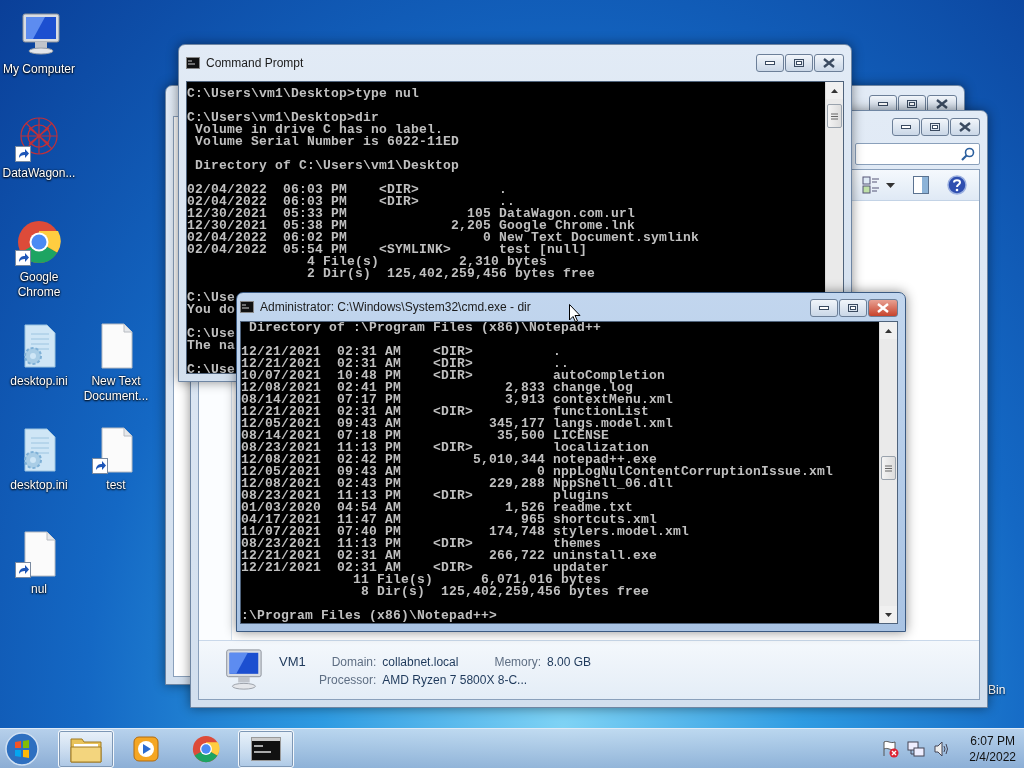 Image resolution: width=1024 pixels, height=768 pixels. I want to click on console-line: 10/07/2021 10:48 PM <DIR> autoCompletion, so click(453, 376).